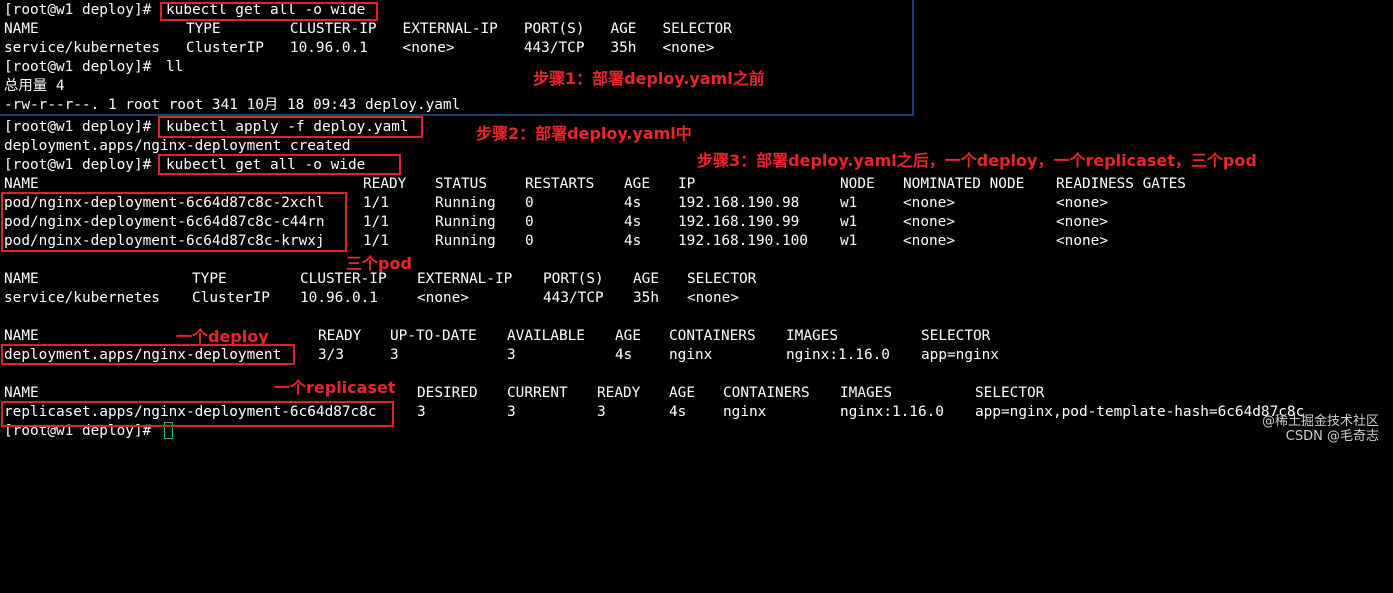  What do you see at coordinates (21, 279) in the screenshot?
I see `col-name: NAME` at bounding box center [21, 279].